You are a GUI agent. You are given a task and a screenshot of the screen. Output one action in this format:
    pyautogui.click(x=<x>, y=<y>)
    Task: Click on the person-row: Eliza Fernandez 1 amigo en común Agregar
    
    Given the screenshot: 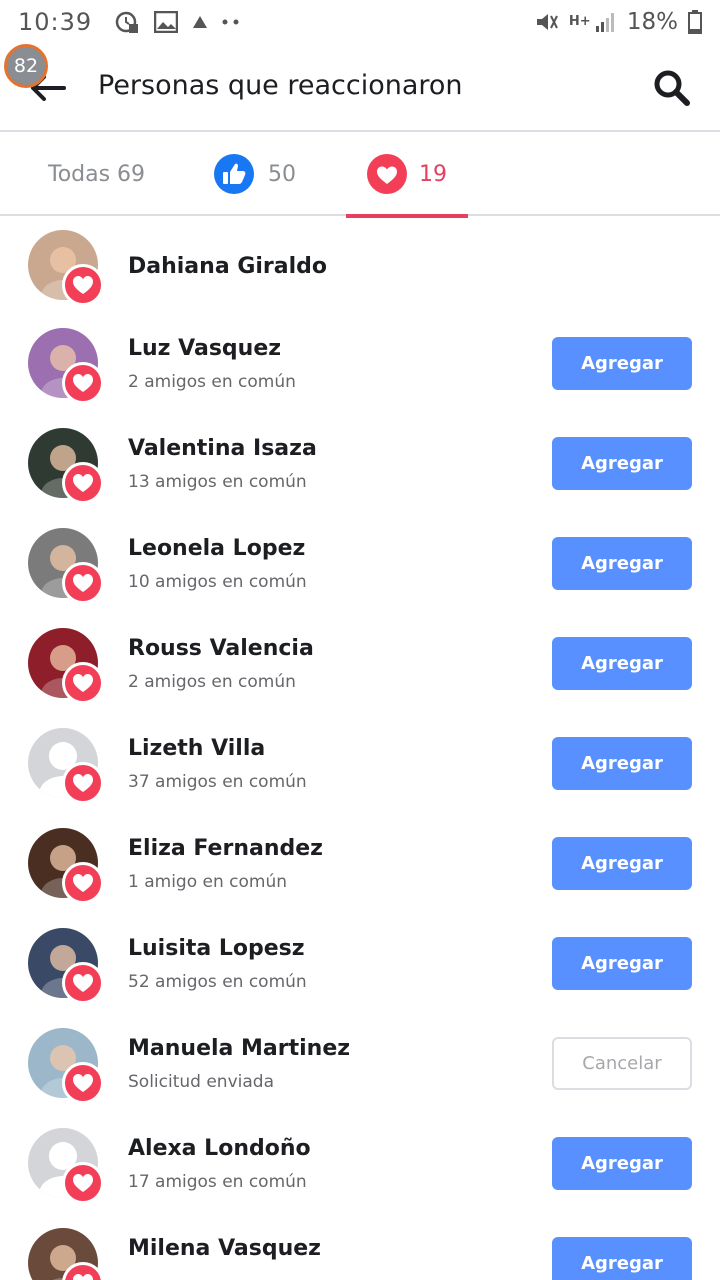 What is the action you would take?
    pyautogui.click(x=360, y=864)
    